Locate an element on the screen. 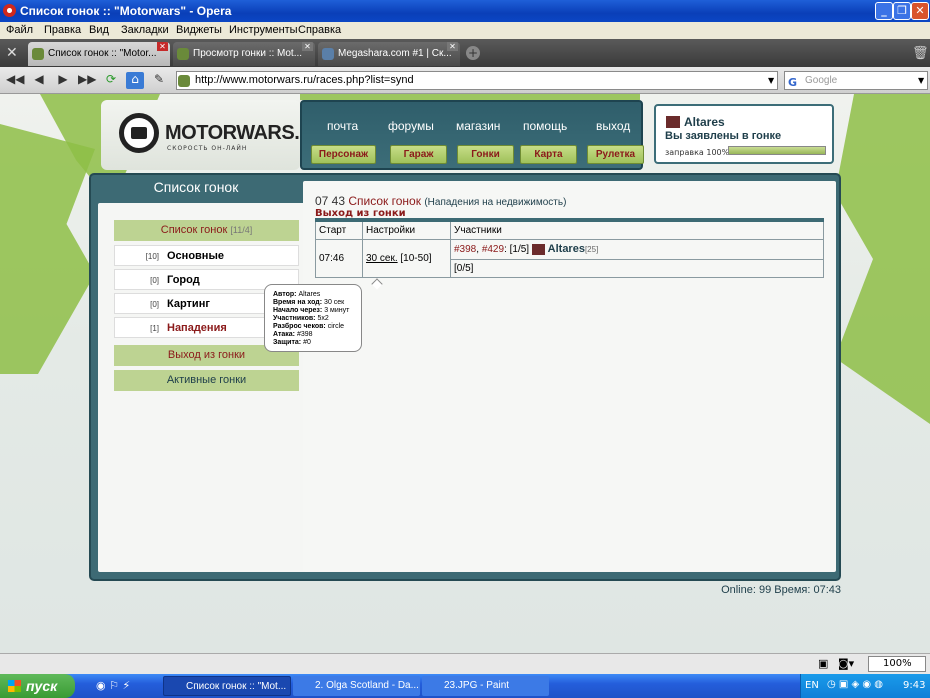 The image size is (930, 698). column-header-start: Старт is located at coordinates (339, 229).